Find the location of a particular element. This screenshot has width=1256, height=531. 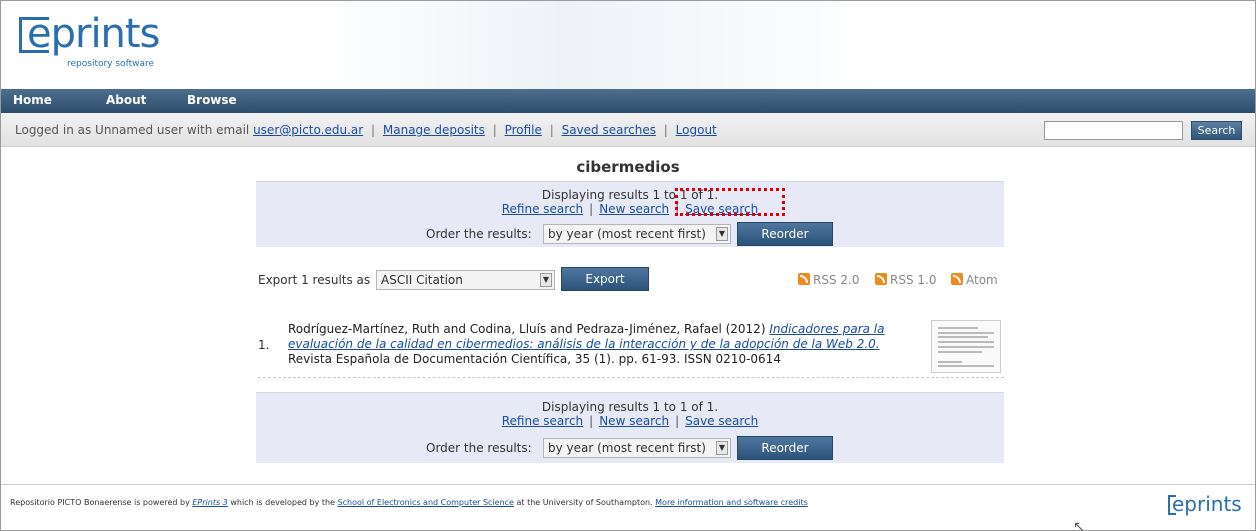

manage-deposits-link: Manage deposits is located at coordinates (434, 130).